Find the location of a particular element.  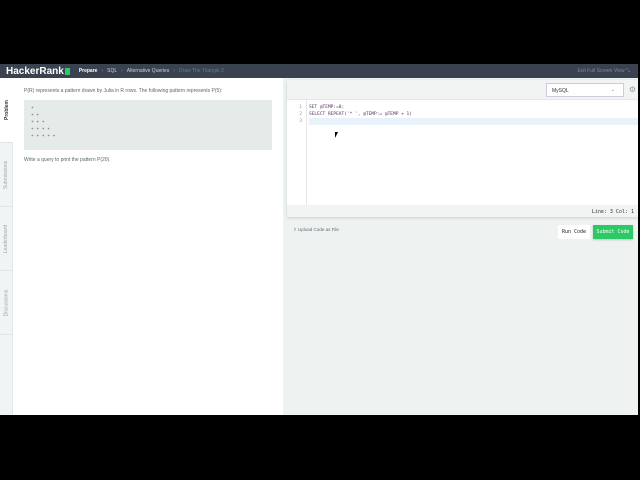

submit-code-button: Submit Code is located at coordinates (613, 232).